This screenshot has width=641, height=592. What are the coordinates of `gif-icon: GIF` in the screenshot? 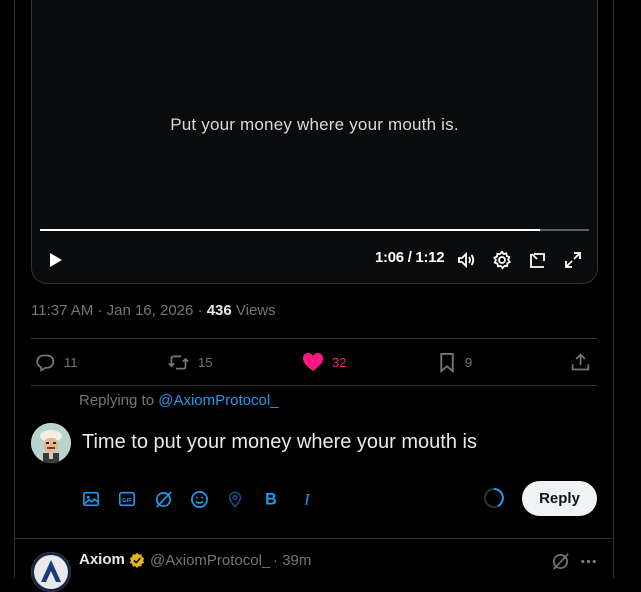 It's located at (127, 499).